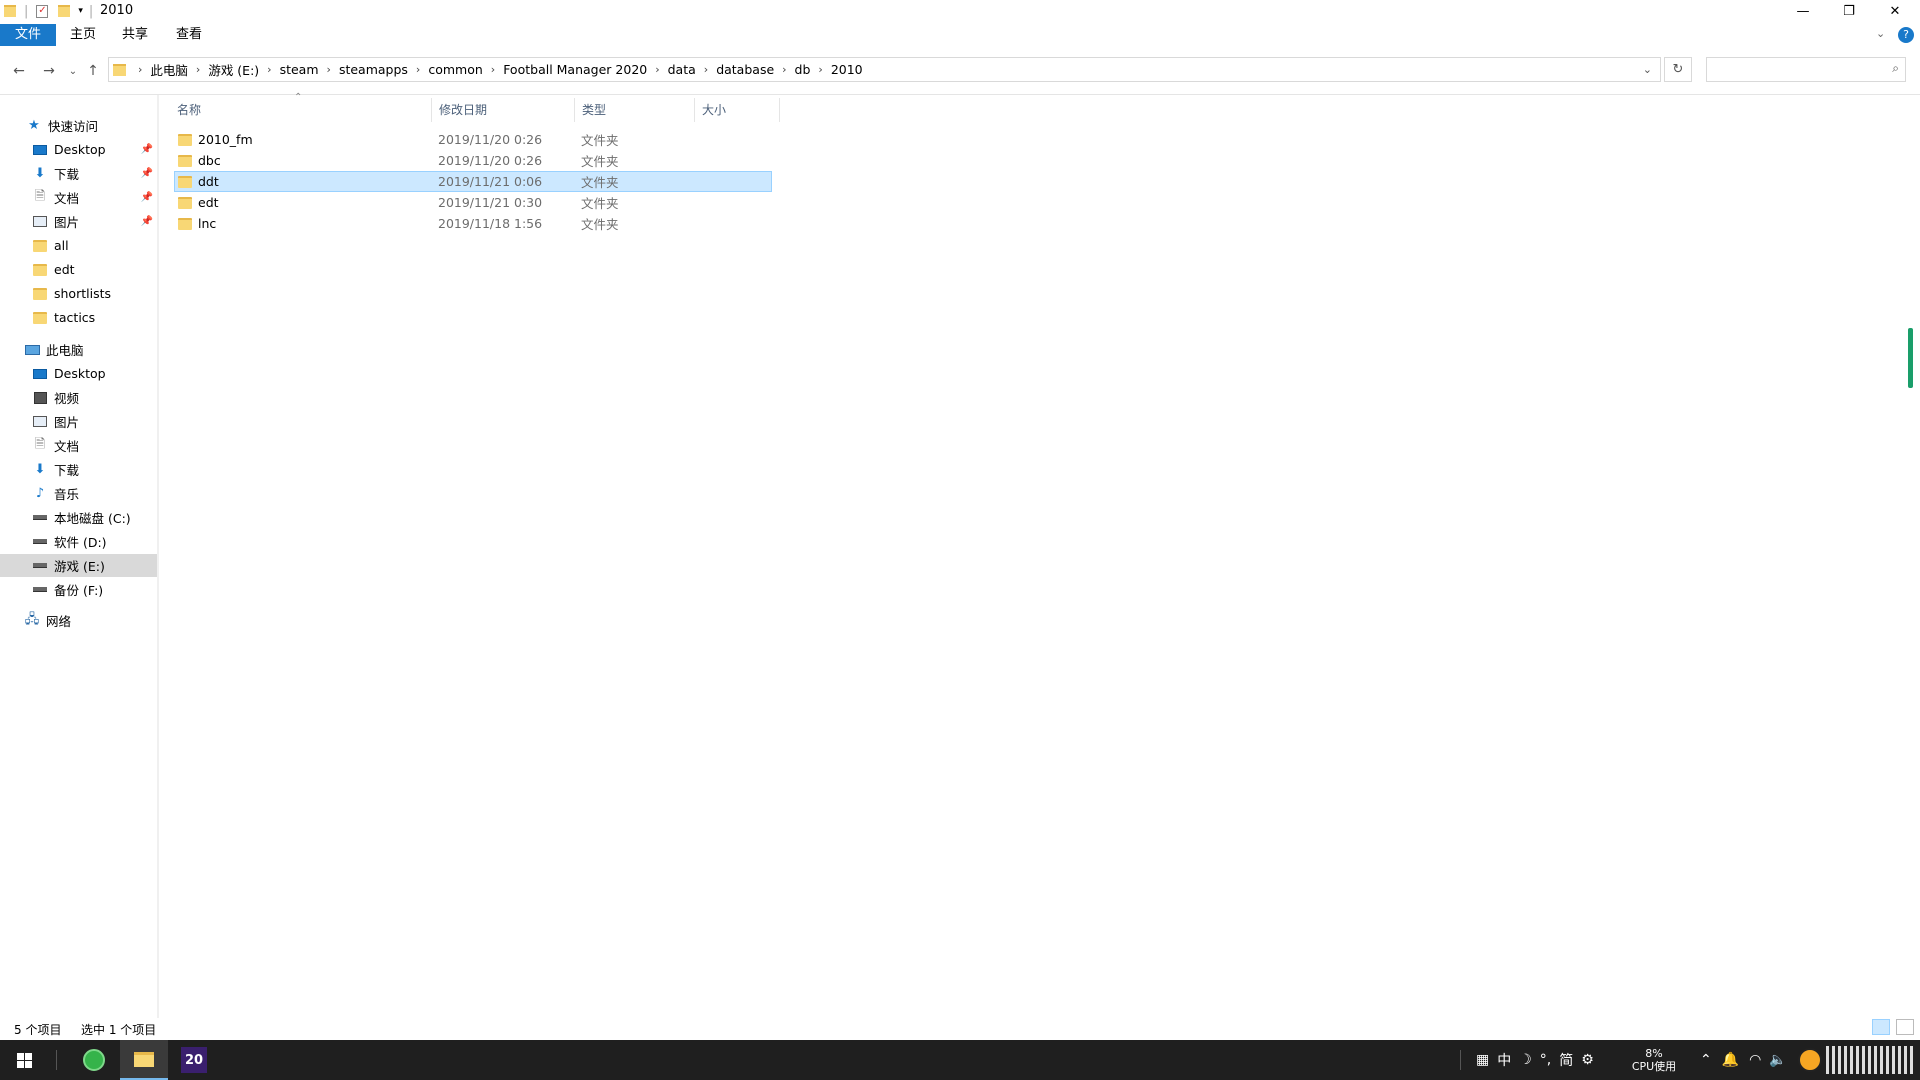  I want to click on nav-item-pc-desktop: Desktop, so click(78, 373).